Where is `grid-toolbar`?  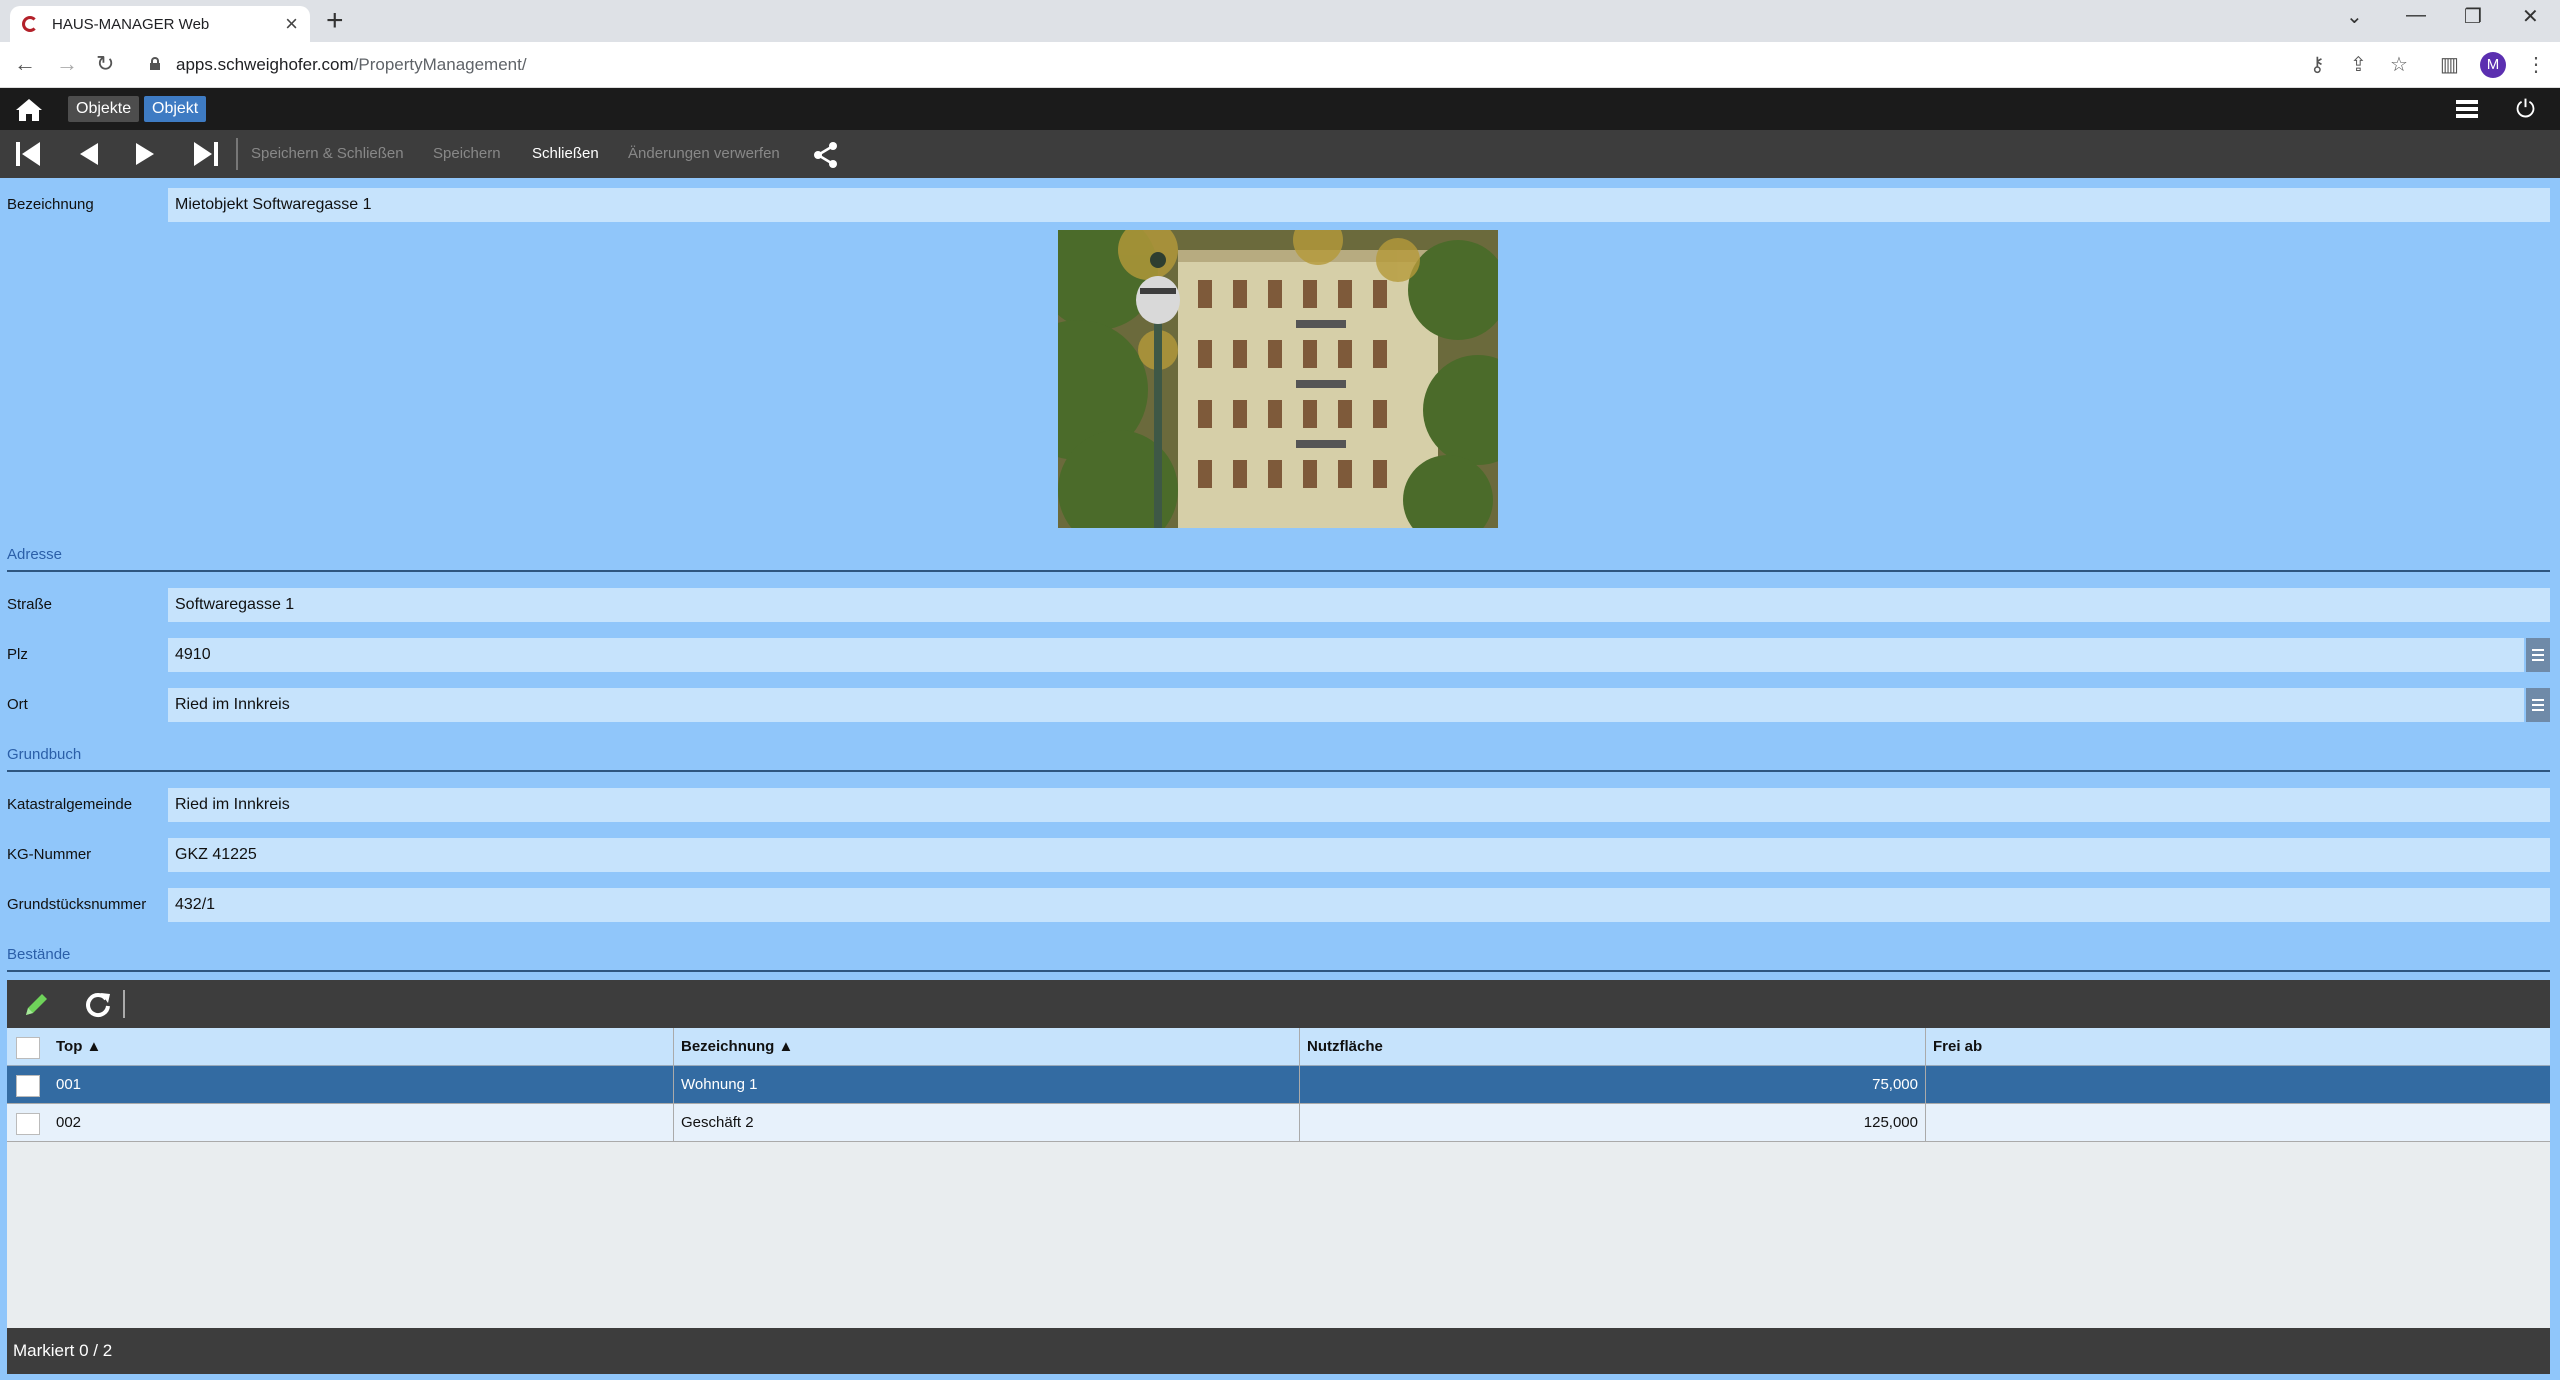
grid-toolbar is located at coordinates (1278, 1004).